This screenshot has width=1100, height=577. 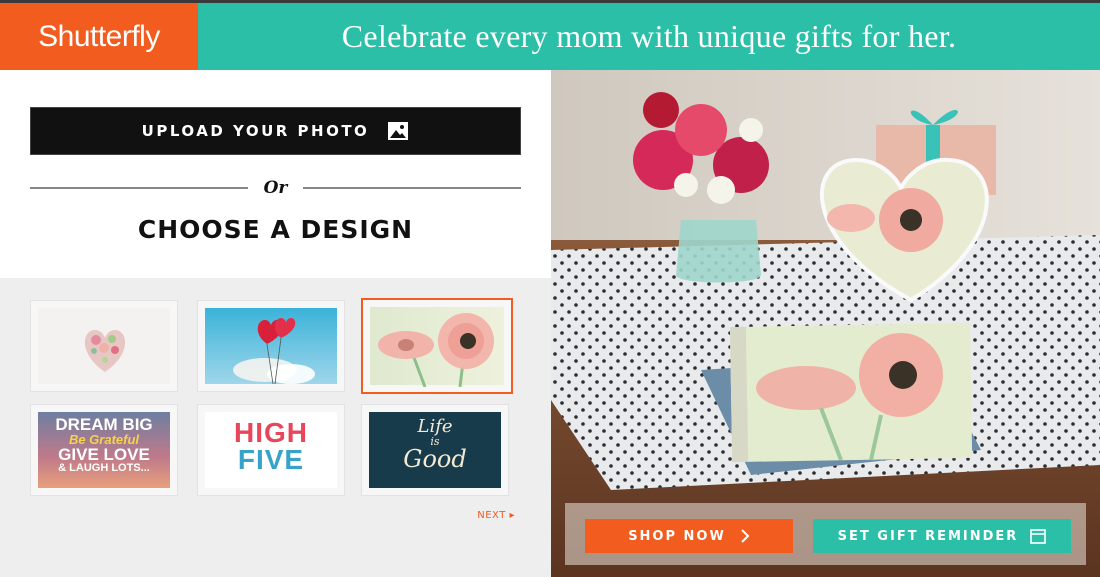 I want to click on or-divider: Or, so click(x=276, y=188).